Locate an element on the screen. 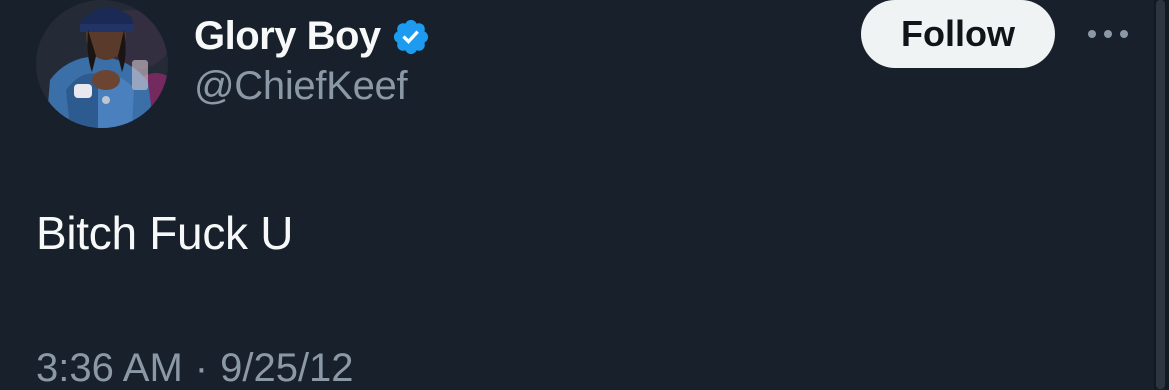 The height and width of the screenshot is (390, 1169). author-name-row: Glory Boy is located at coordinates (312, 36).